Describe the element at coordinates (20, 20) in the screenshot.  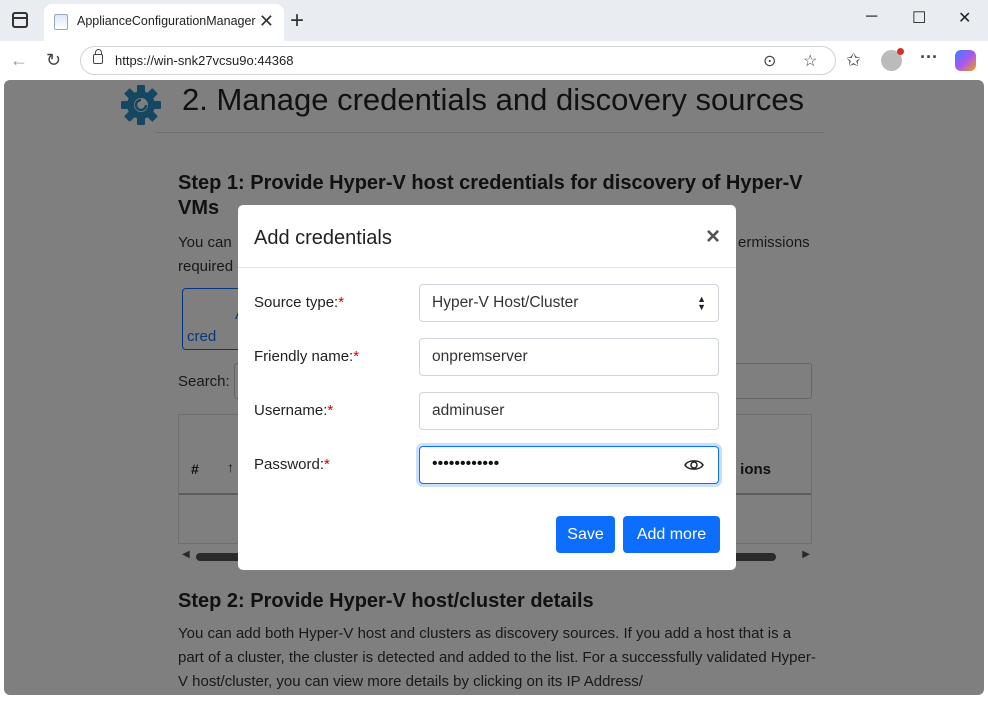
I see `tab-actions-icon` at that location.